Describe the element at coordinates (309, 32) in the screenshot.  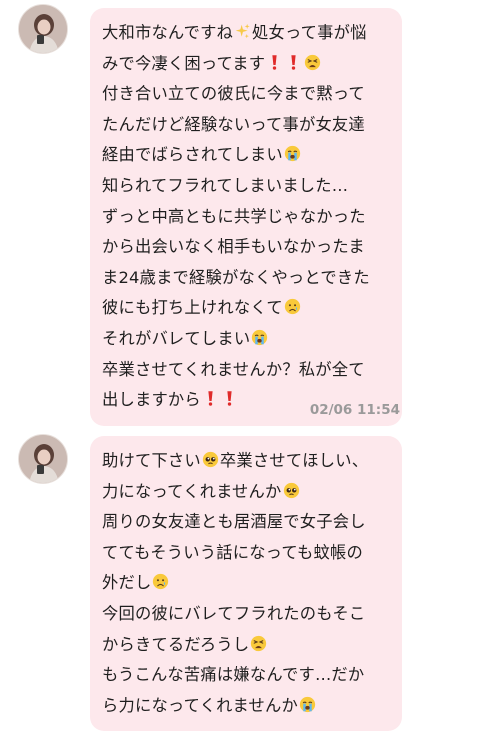
I see `message-line: 処女って事が悩` at that location.